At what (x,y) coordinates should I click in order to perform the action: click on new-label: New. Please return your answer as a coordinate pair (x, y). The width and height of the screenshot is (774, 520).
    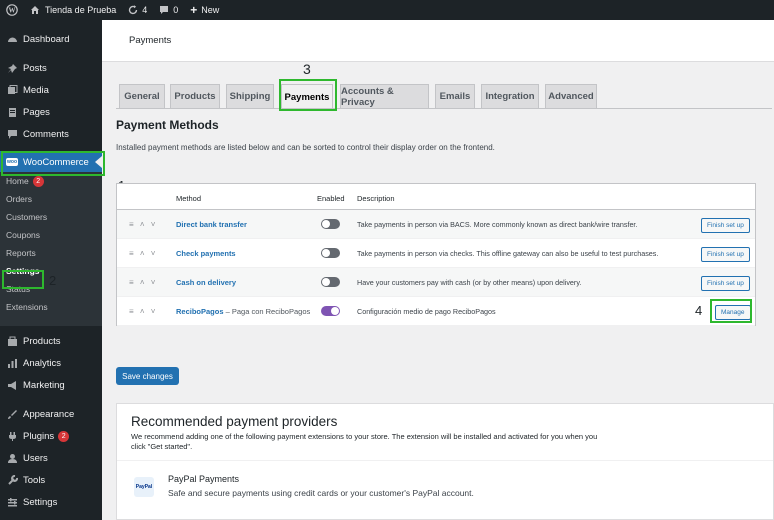
    Looking at the image, I should click on (210, 10).